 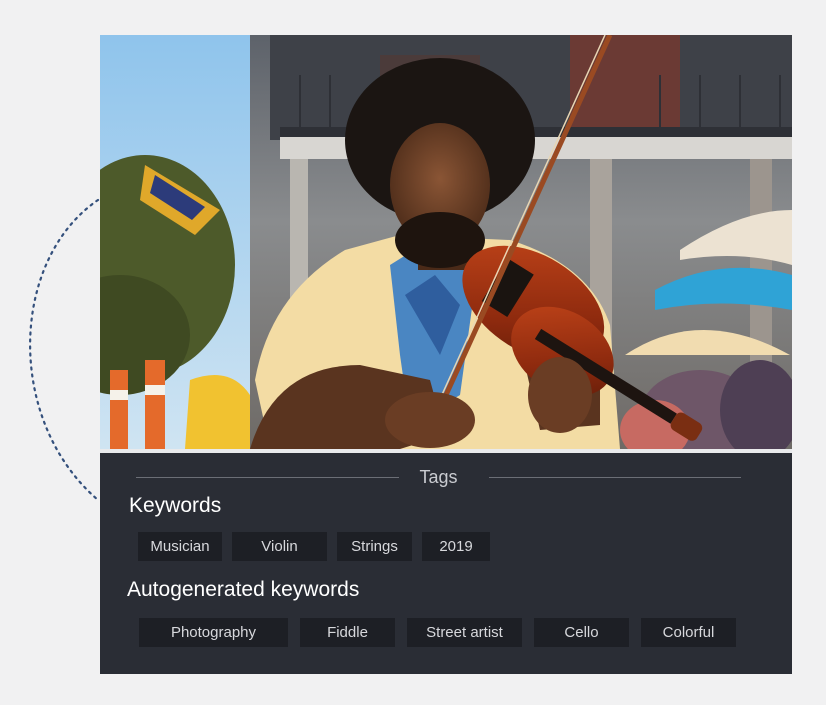 What do you see at coordinates (374, 546) in the screenshot?
I see `keyword-chip: Strings` at bounding box center [374, 546].